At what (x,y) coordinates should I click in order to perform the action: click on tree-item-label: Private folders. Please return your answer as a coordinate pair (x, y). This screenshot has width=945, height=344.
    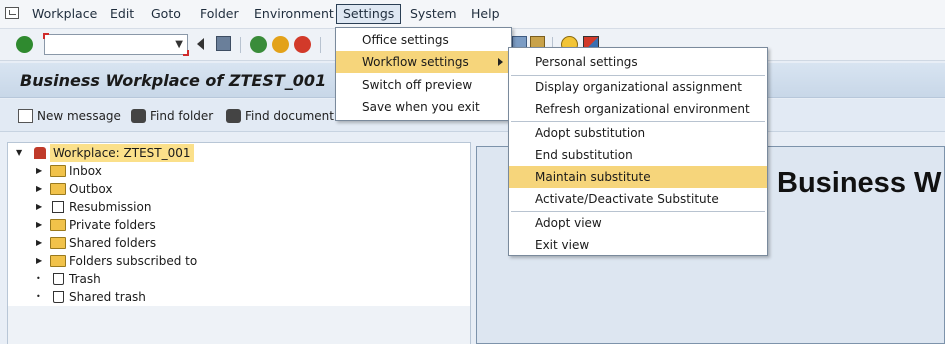
    Looking at the image, I should click on (112, 225).